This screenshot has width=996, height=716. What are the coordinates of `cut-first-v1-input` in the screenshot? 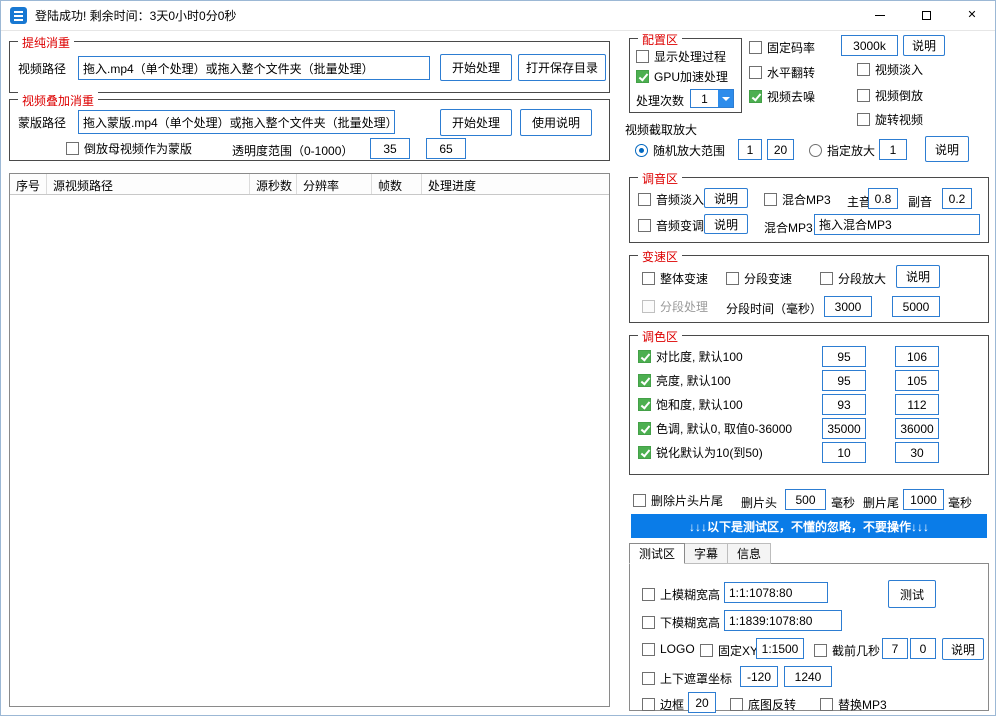 It's located at (895, 648).